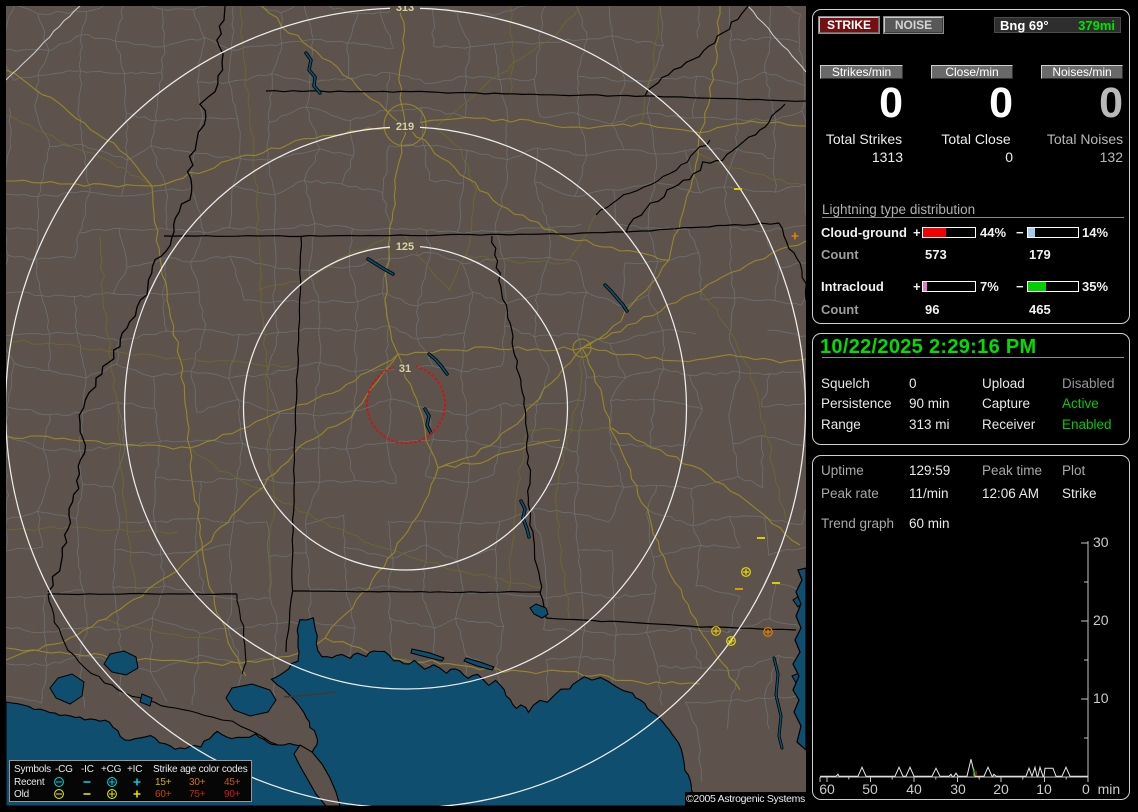 The height and width of the screenshot is (812, 1138). What do you see at coordinates (914, 789) in the screenshot?
I see `svg-text: 40` at bounding box center [914, 789].